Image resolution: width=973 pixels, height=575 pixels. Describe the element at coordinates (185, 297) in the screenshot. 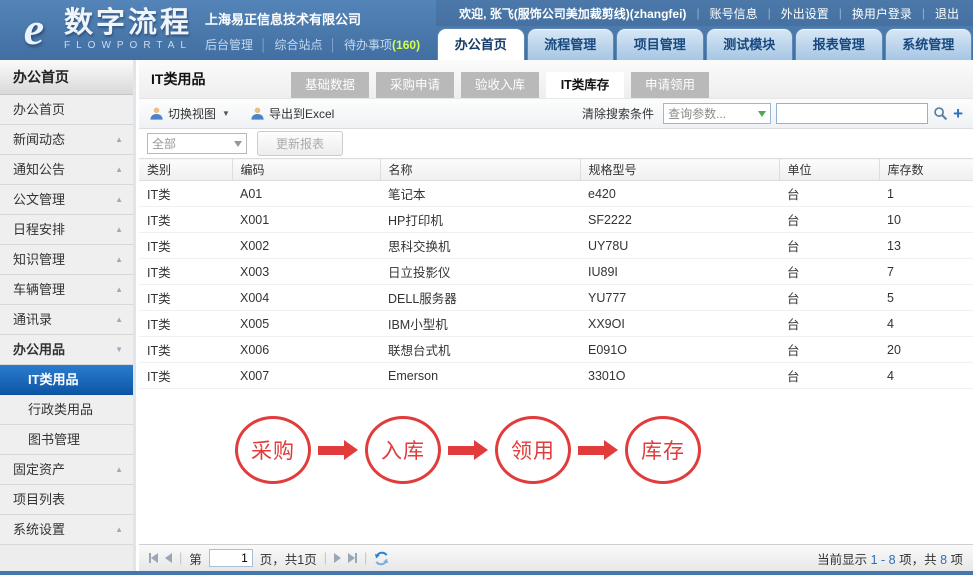

I see `table-cell: IT类` at that location.